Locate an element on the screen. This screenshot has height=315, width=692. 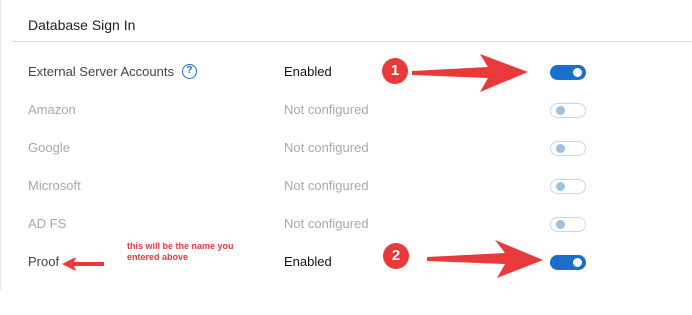
row-label: Google is located at coordinates (49, 147).